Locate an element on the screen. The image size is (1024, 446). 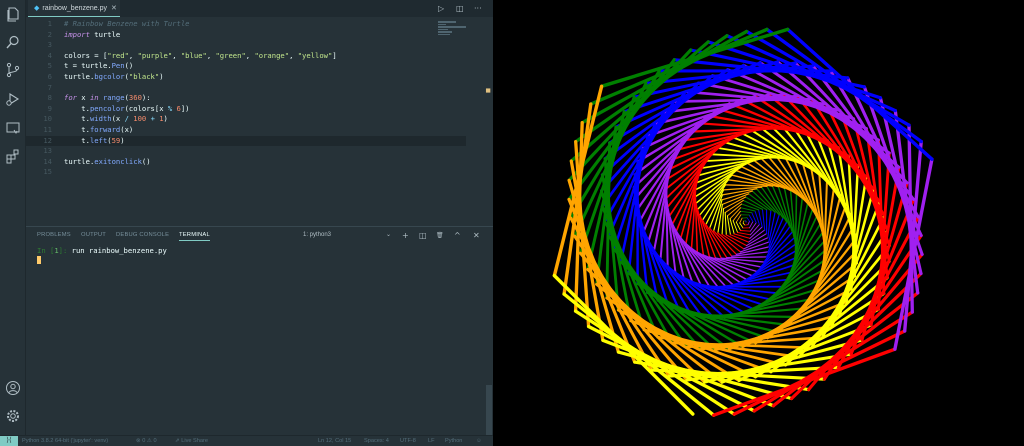
terminal-cursor is located at coordinates (39, 260).